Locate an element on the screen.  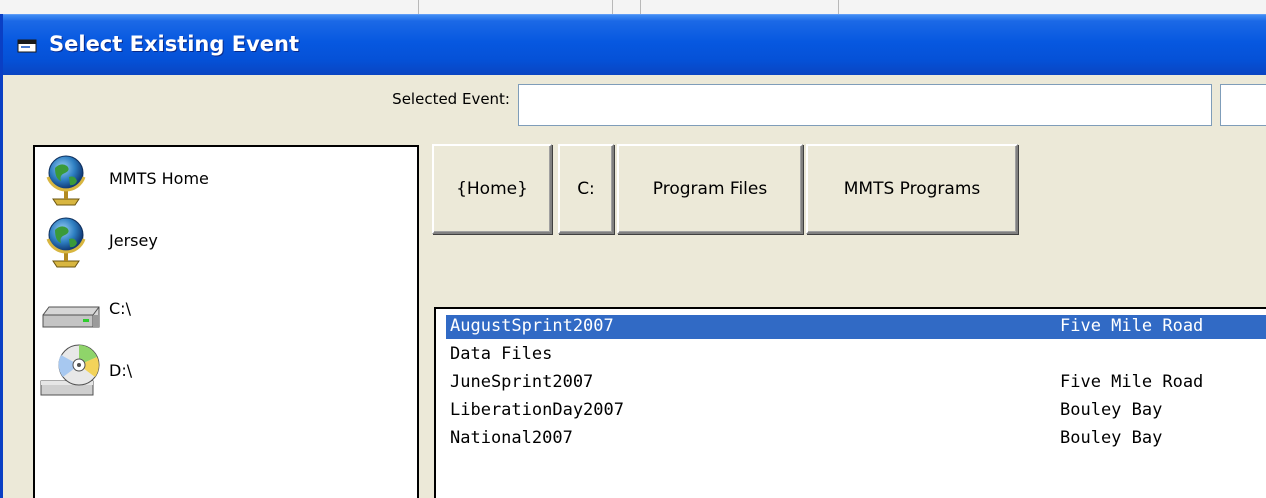
event-name: National2007 is located at coordinates (511, 438).